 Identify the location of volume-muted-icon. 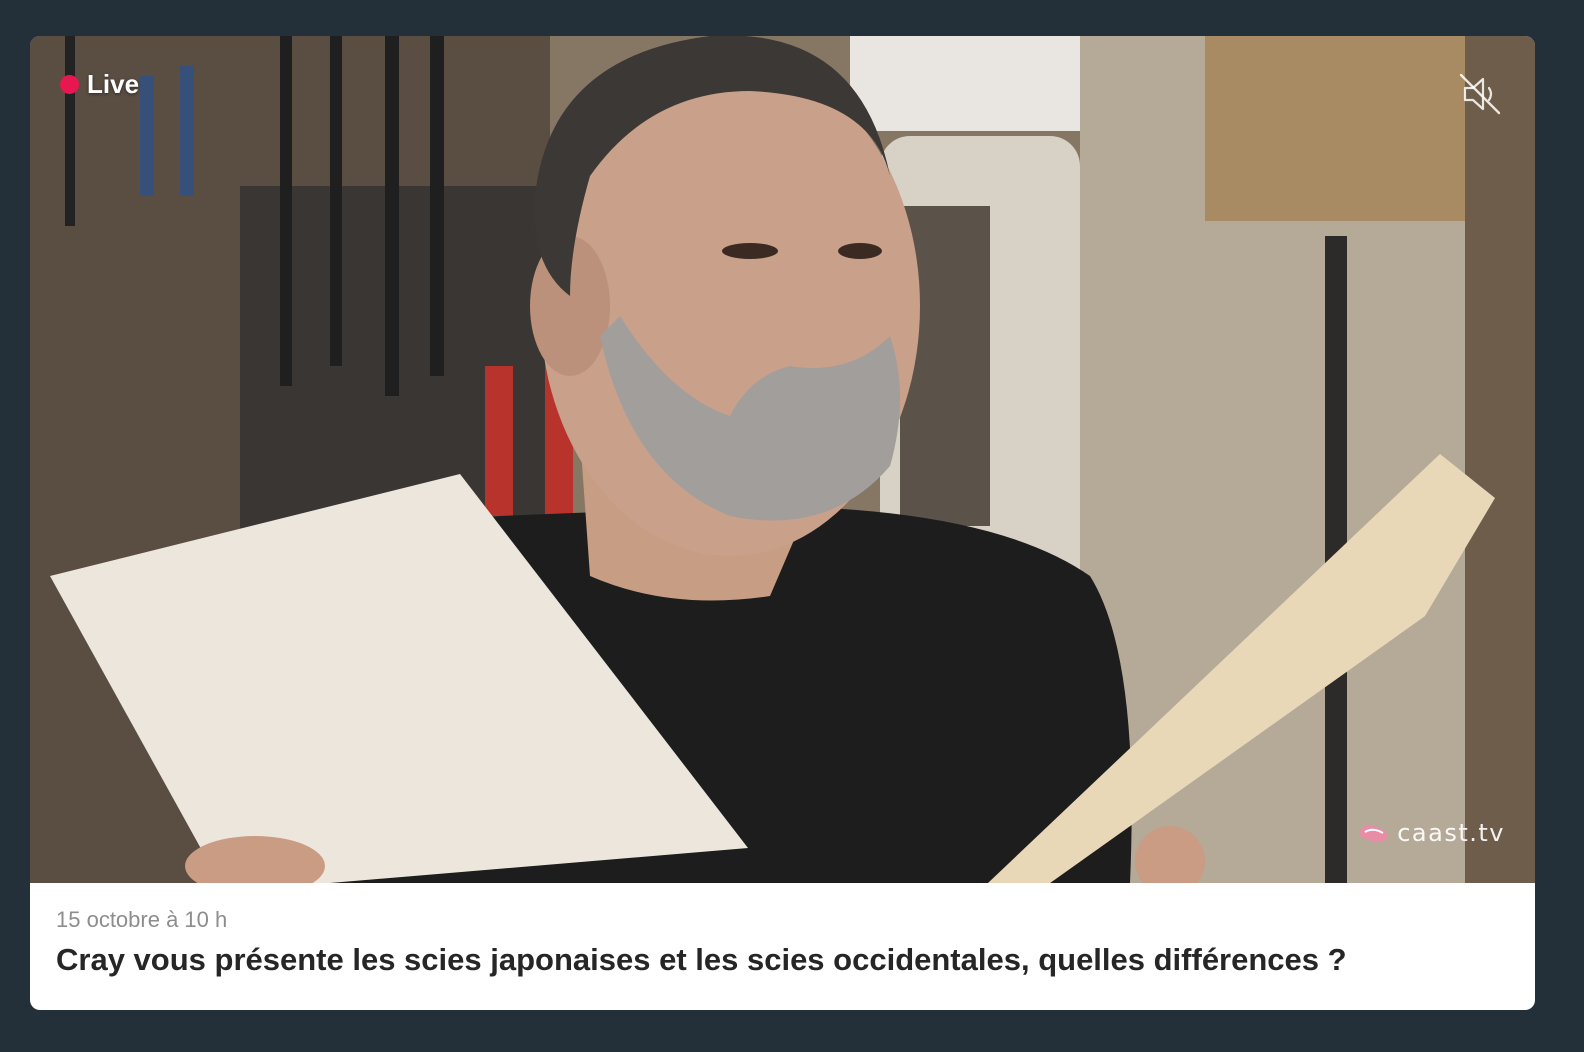
(1480, 94).